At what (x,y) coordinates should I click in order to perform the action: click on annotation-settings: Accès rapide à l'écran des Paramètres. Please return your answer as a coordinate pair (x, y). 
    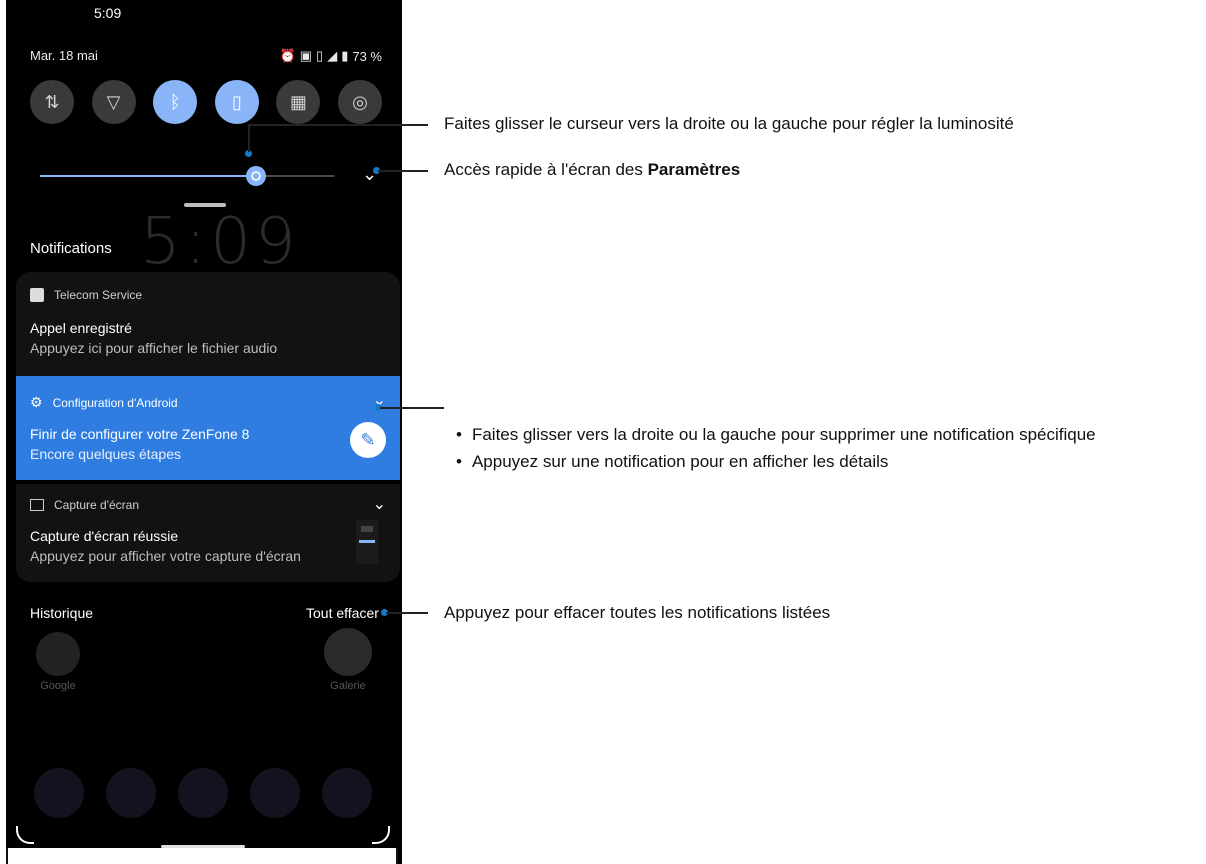
    Looking at the image, I should click on (592, 170).